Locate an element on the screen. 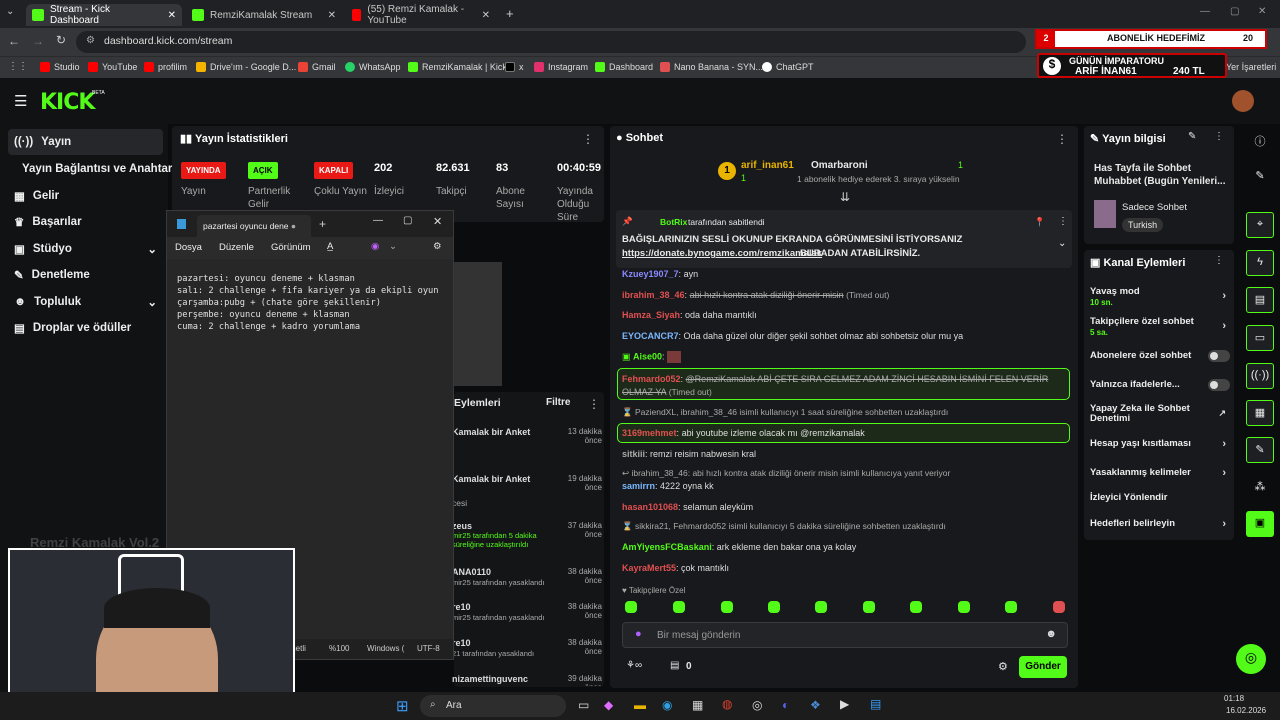 This screenshot has width=1280, height=720. ai-moderation-setting: Yapay Zeka ile Sohbet Denetimi ↗ is located at coordinates (1160, 414).